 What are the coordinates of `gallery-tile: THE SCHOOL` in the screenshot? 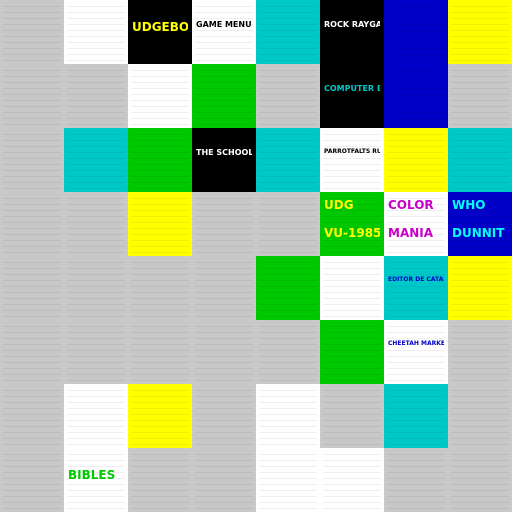 It's located at (224, 160).